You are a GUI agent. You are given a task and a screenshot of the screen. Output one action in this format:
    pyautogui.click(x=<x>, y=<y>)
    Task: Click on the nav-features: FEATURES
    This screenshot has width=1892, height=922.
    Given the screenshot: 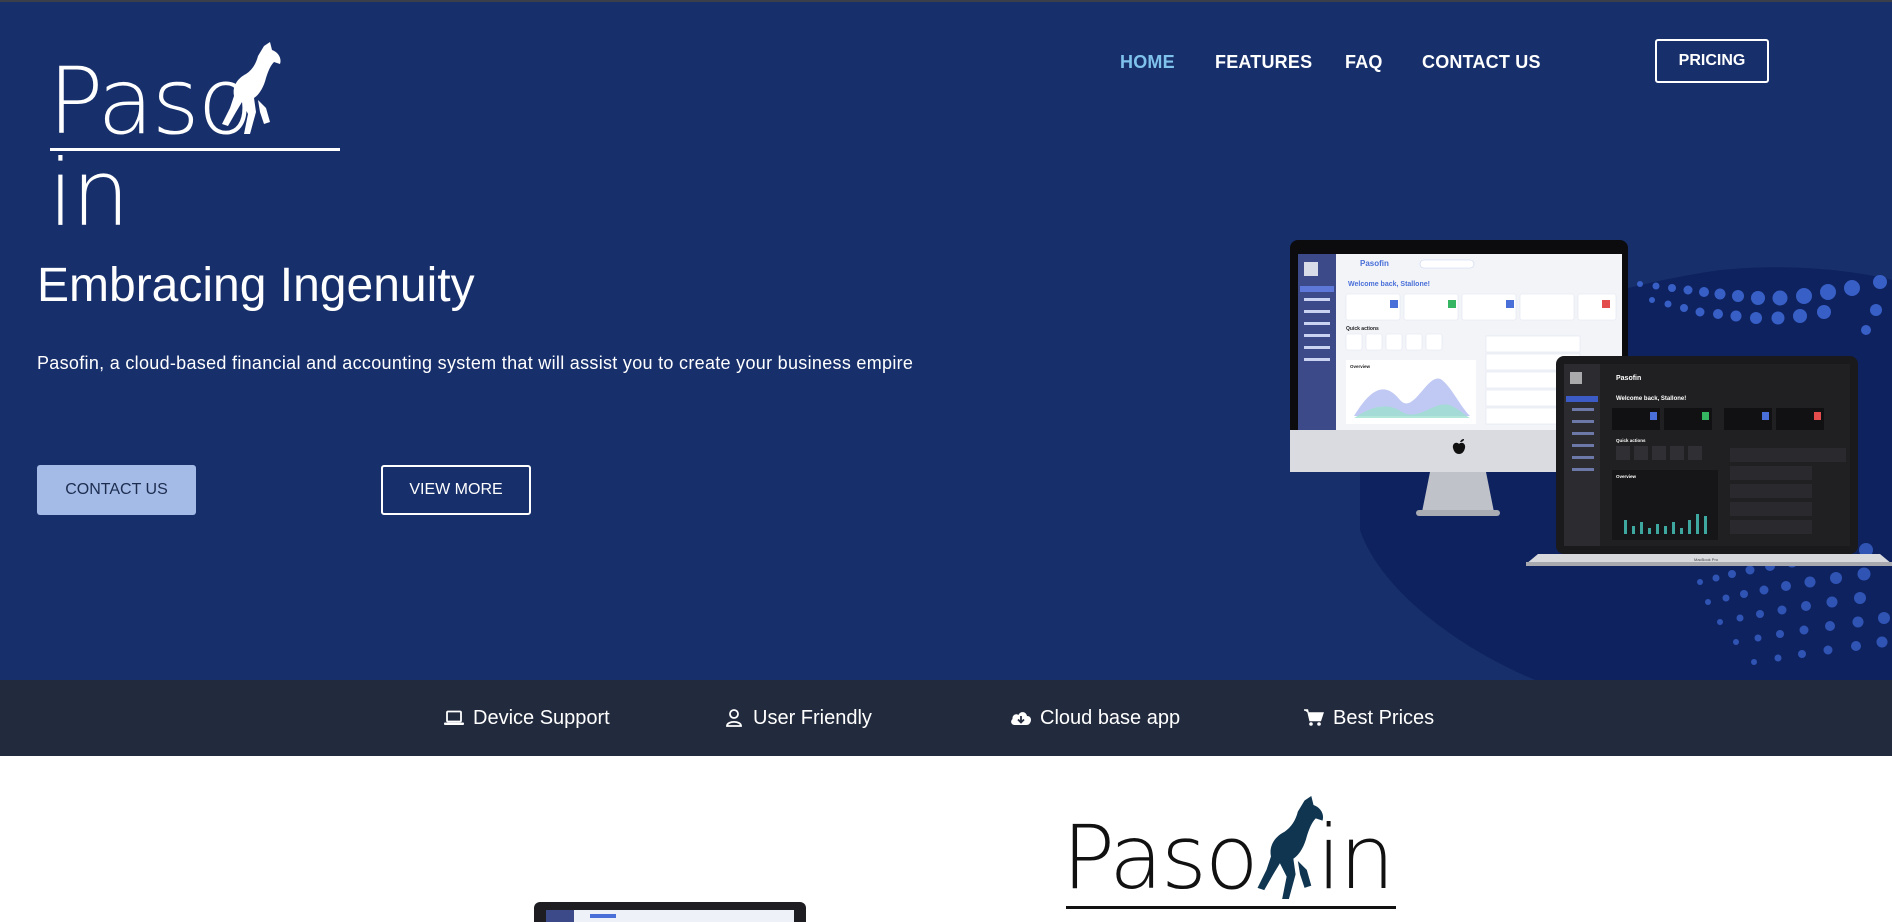 What is the action you would take?
    pyautogui.click(x=1263, y=62)
    